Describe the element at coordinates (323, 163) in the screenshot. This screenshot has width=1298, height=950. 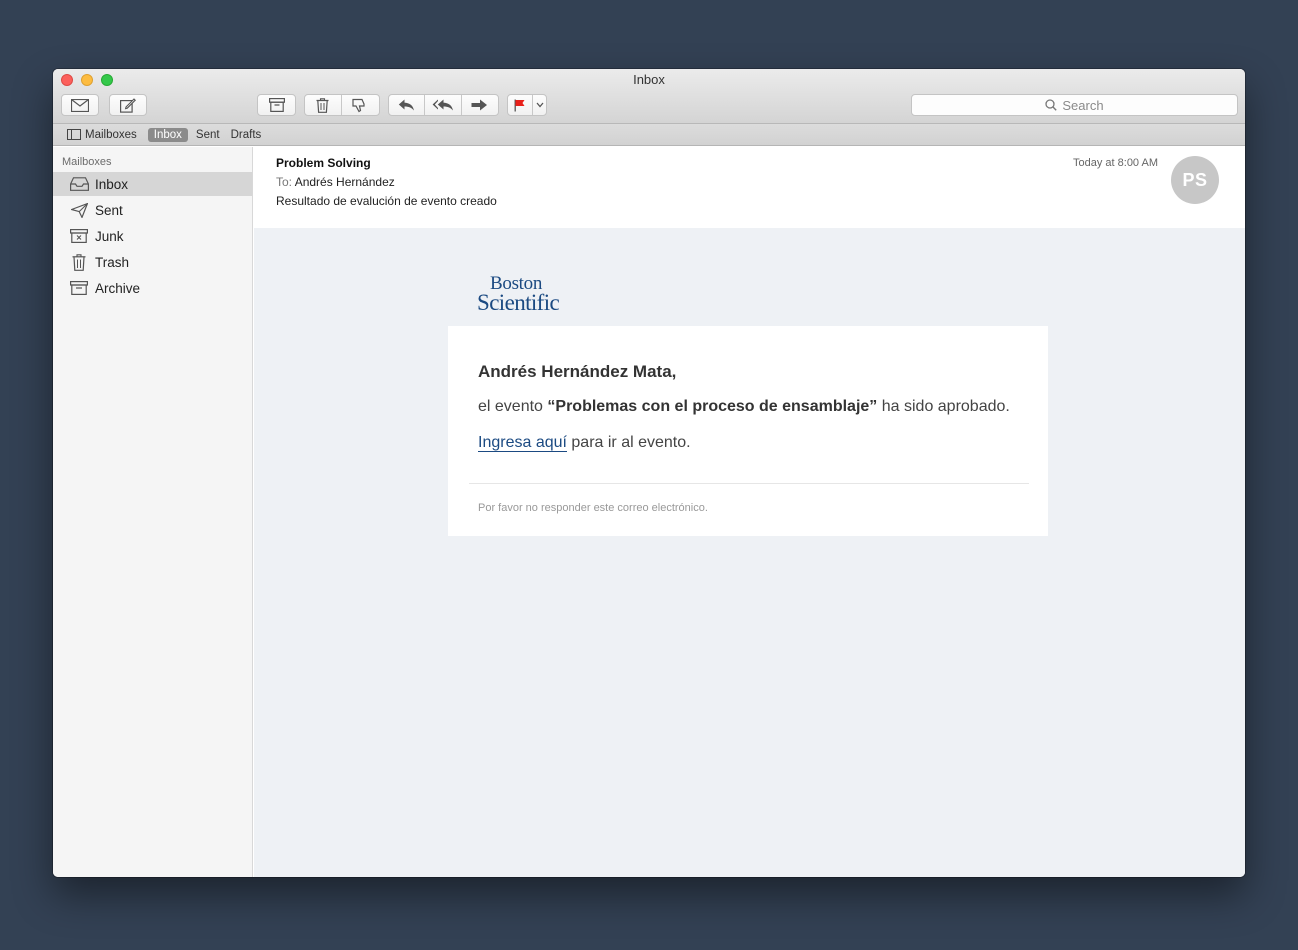
I see `message-from: Problem Solving` at that location.